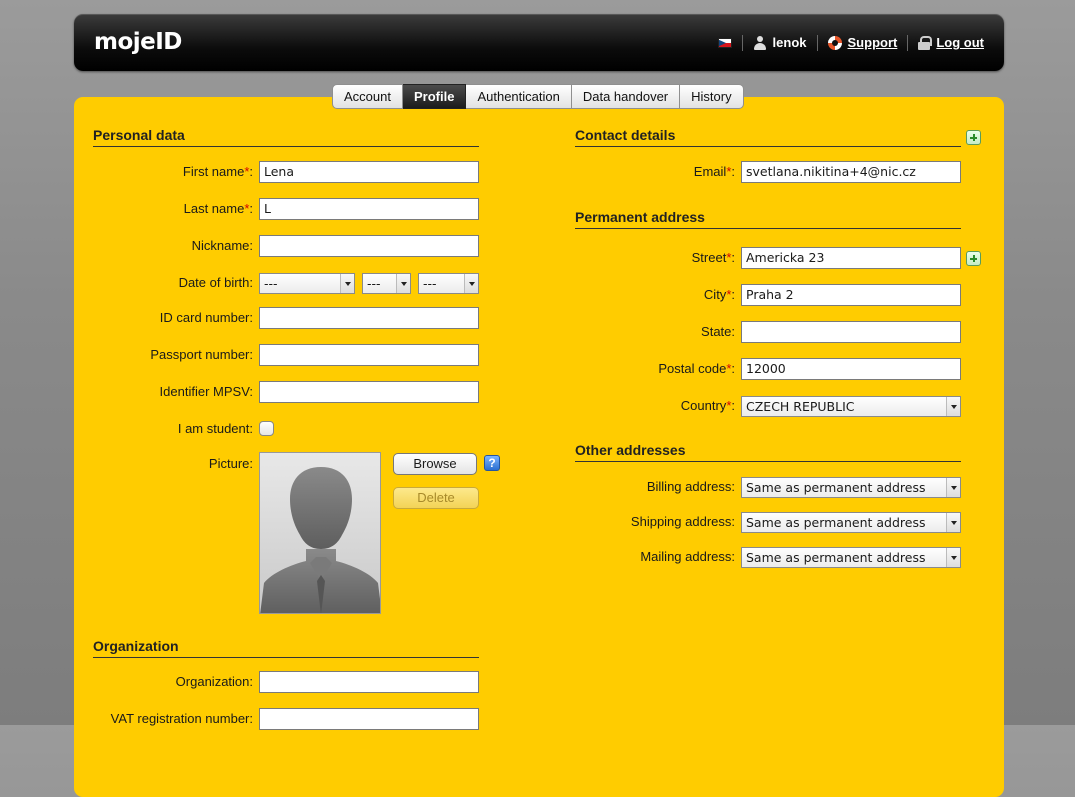 The width and height of the screenshot is (1075, 797). I want to click on city-input: Praha 2, so click(851, 295).